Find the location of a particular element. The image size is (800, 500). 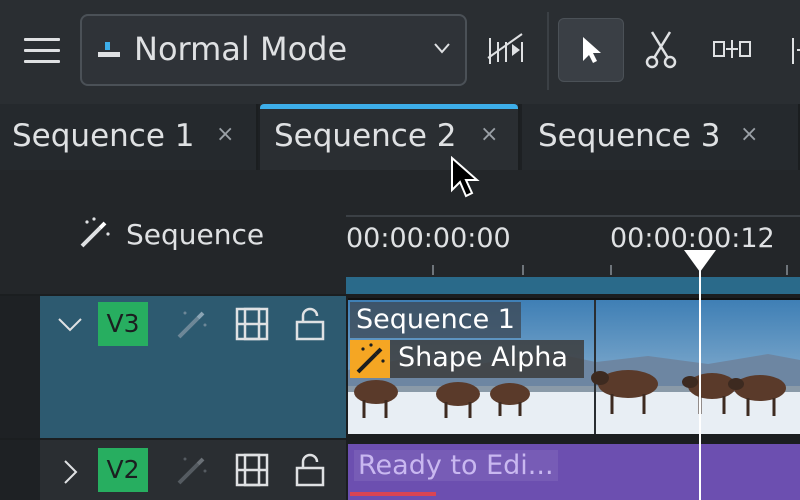

toolbar-separator is located at coordinates (548, 51).